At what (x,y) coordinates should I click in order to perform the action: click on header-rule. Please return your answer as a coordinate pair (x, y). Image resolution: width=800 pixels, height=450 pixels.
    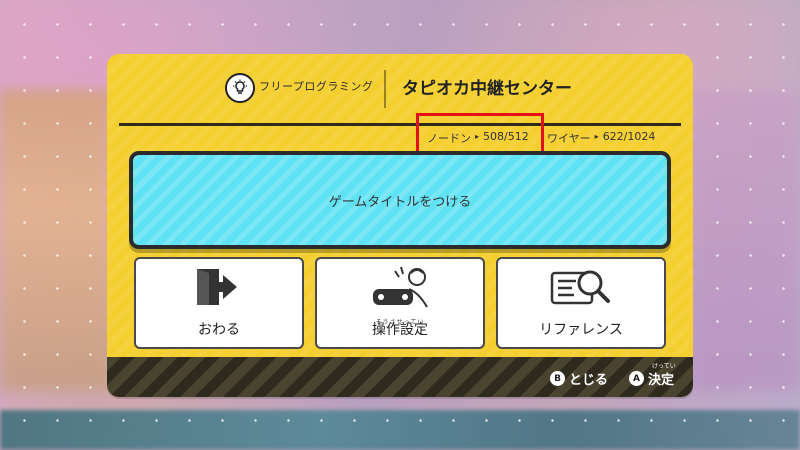
    Looking at the image, I should click on (400, 124).